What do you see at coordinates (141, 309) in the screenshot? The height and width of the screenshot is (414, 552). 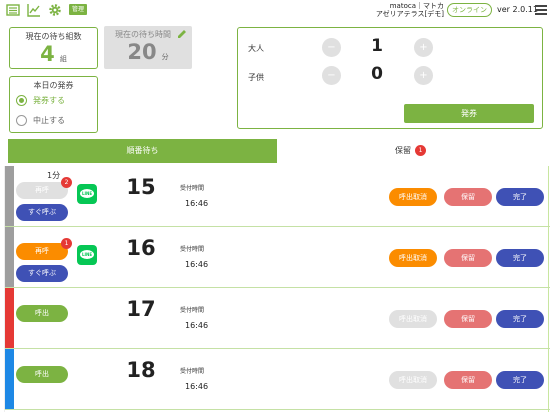 I see `ticket-number: 17` at bounding box center [141, 309].